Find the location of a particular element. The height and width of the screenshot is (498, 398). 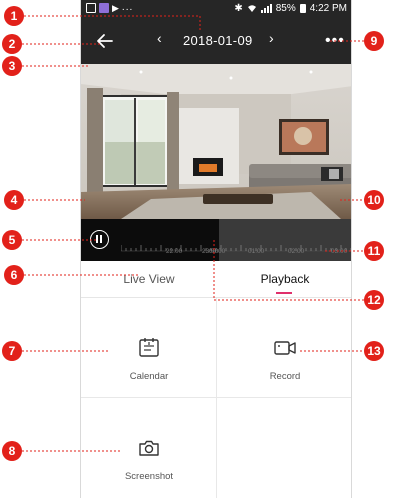

callout-marker: 12 is located at coordinates (374, 300).